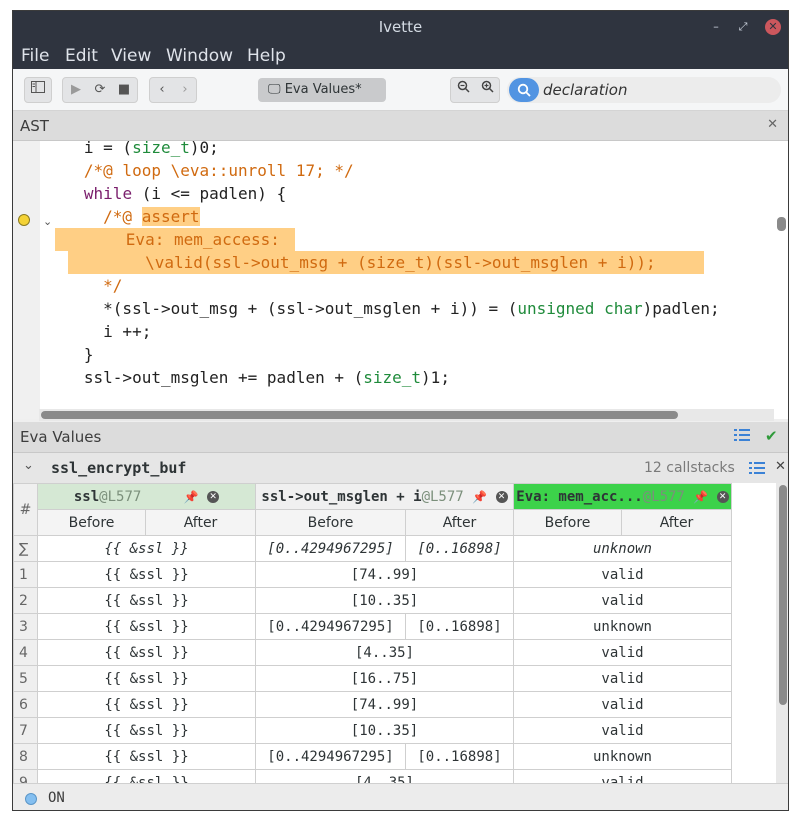 The height and width of the screenshot is (830, 800). What do you see at coordinates (384, 678) in the screenshot?
I see `msglen-value: [16..75]` at bounding box center [384, 678].